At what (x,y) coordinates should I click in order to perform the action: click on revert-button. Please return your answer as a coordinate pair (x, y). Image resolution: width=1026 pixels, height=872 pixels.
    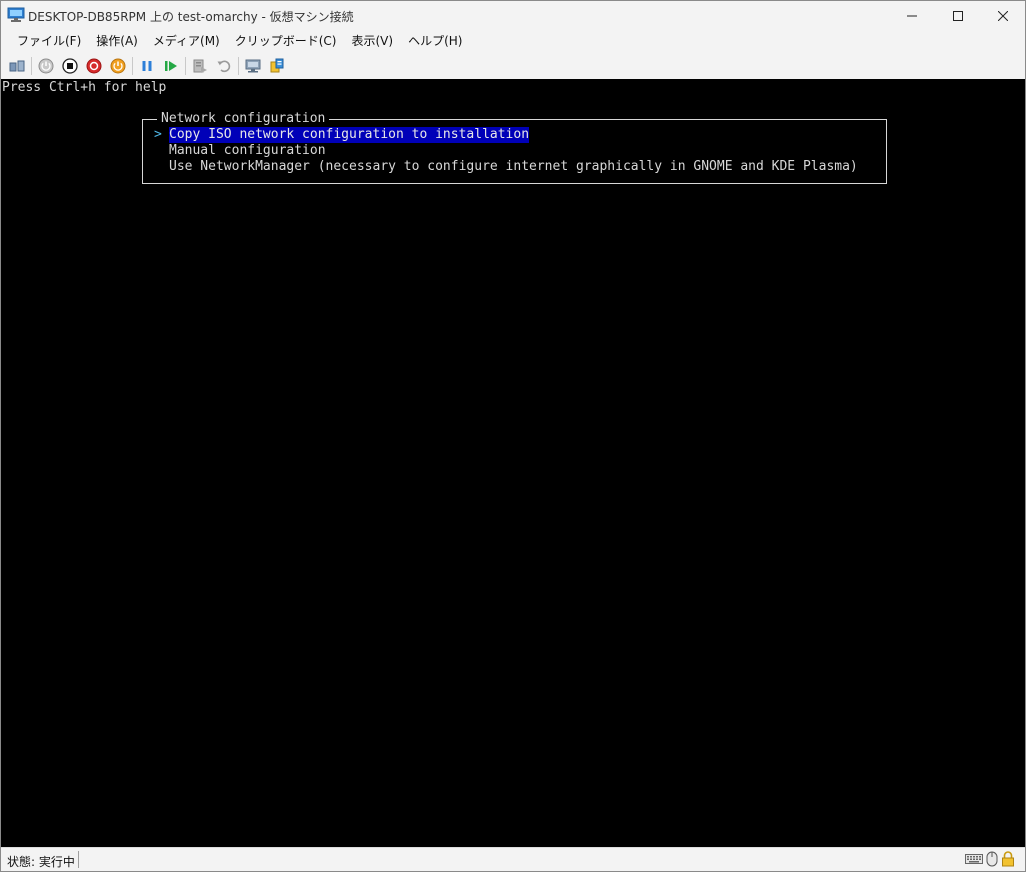
    Looking at the image, I should click on (224, 66).